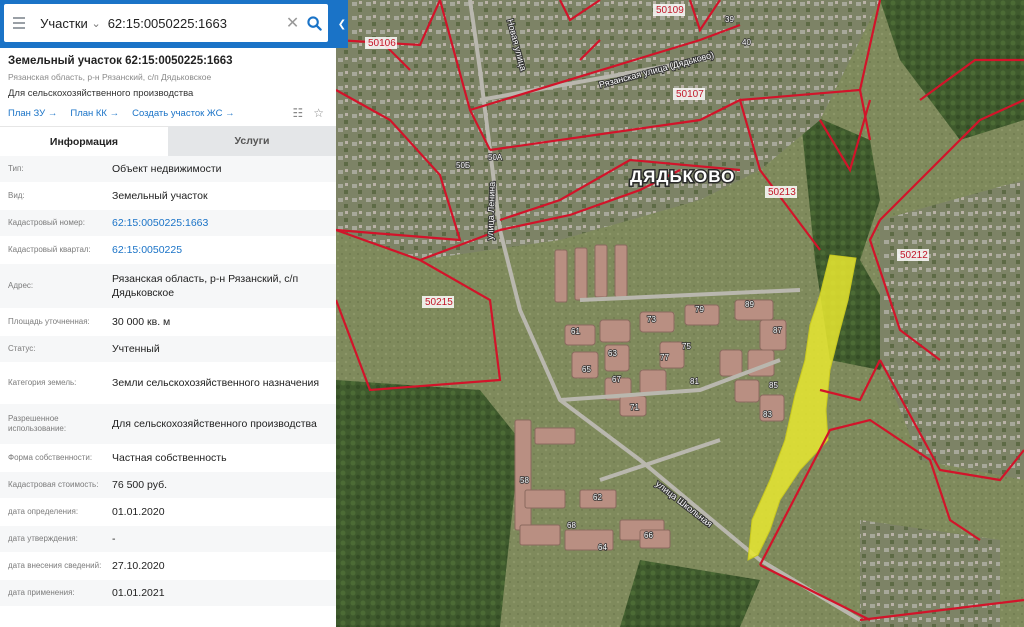 The height and width of the screenshot is (627, 1024). Describe the element at coordinates (43, 538) in the screenshot. I see `property-label: дата утверждения:` at that location.